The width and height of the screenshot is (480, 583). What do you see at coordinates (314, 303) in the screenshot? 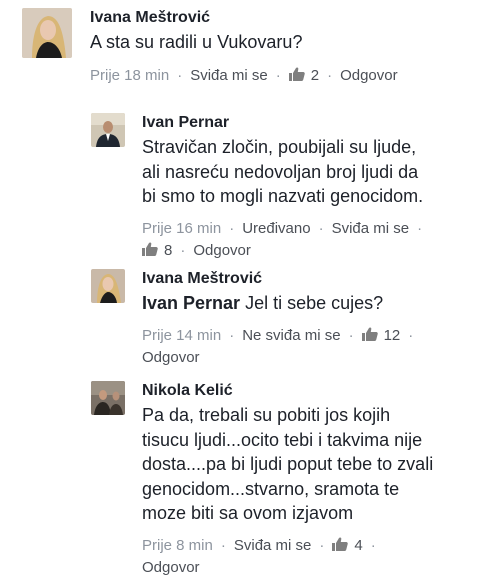
I see `comment-text-content: Jel ti sebe cujes?` at bounding box center [314, 303].